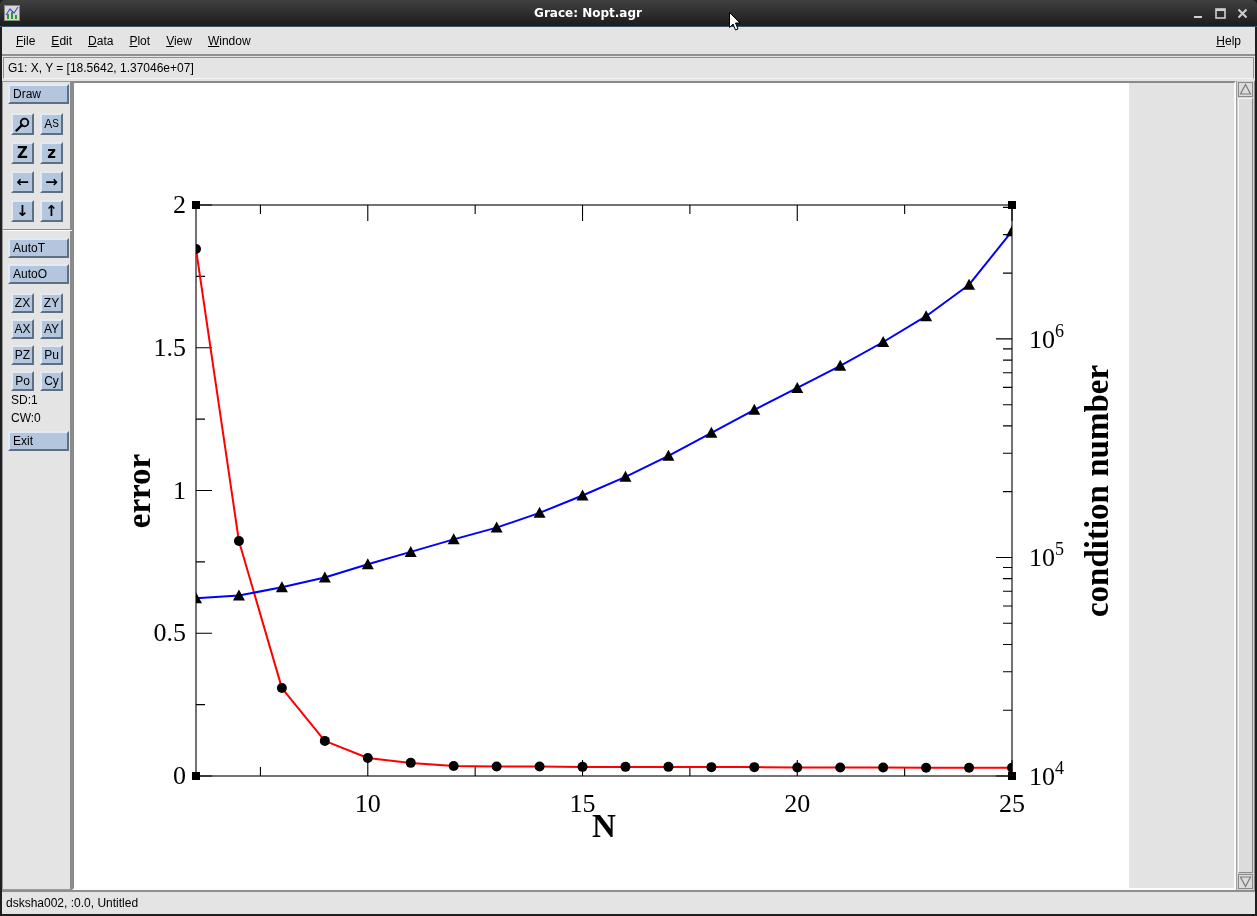 Image resolution: width=1257 pixels, height=916 pixels. What do you see at coordinates (169, 633) in the screenshot?
I see `y-tick-label: 0.5` at bounding box center [169, 633].